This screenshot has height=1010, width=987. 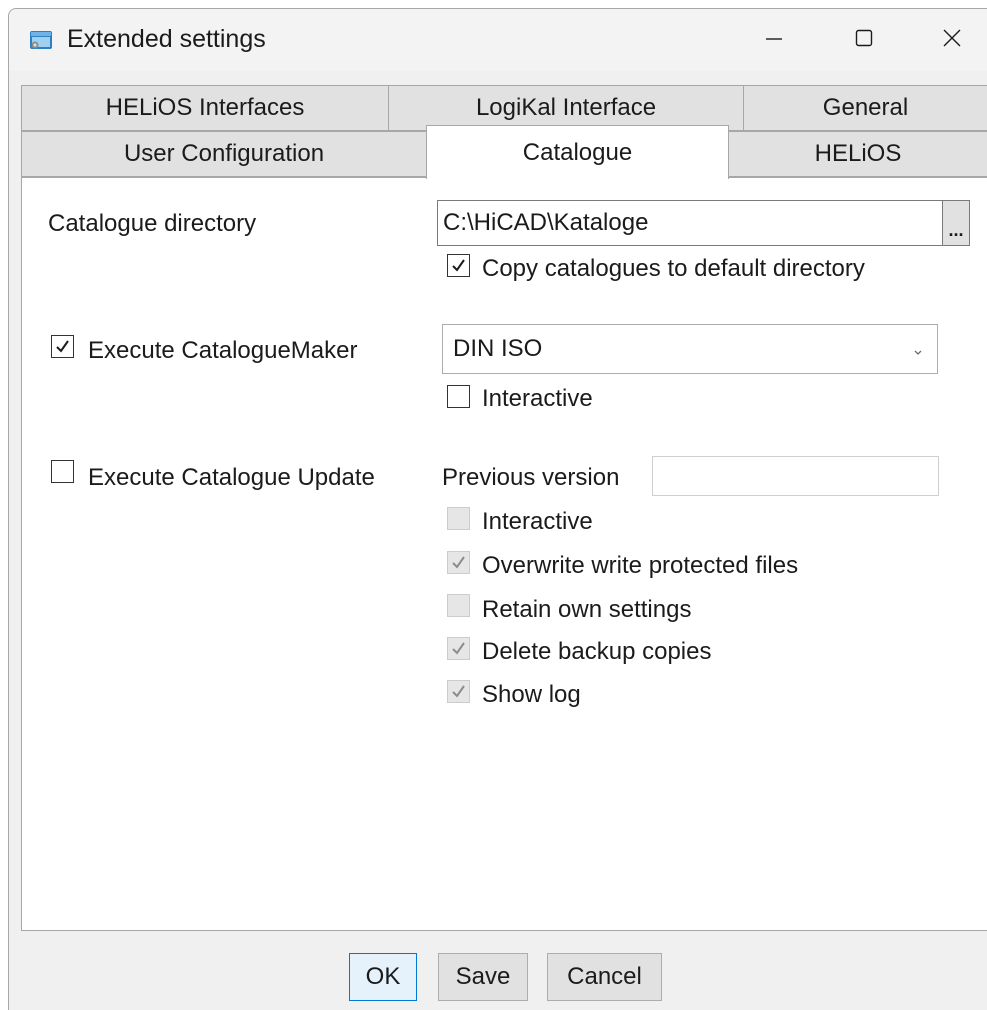 I want to click on copy-catalogues-checkbox, so click(x=458, y=265).